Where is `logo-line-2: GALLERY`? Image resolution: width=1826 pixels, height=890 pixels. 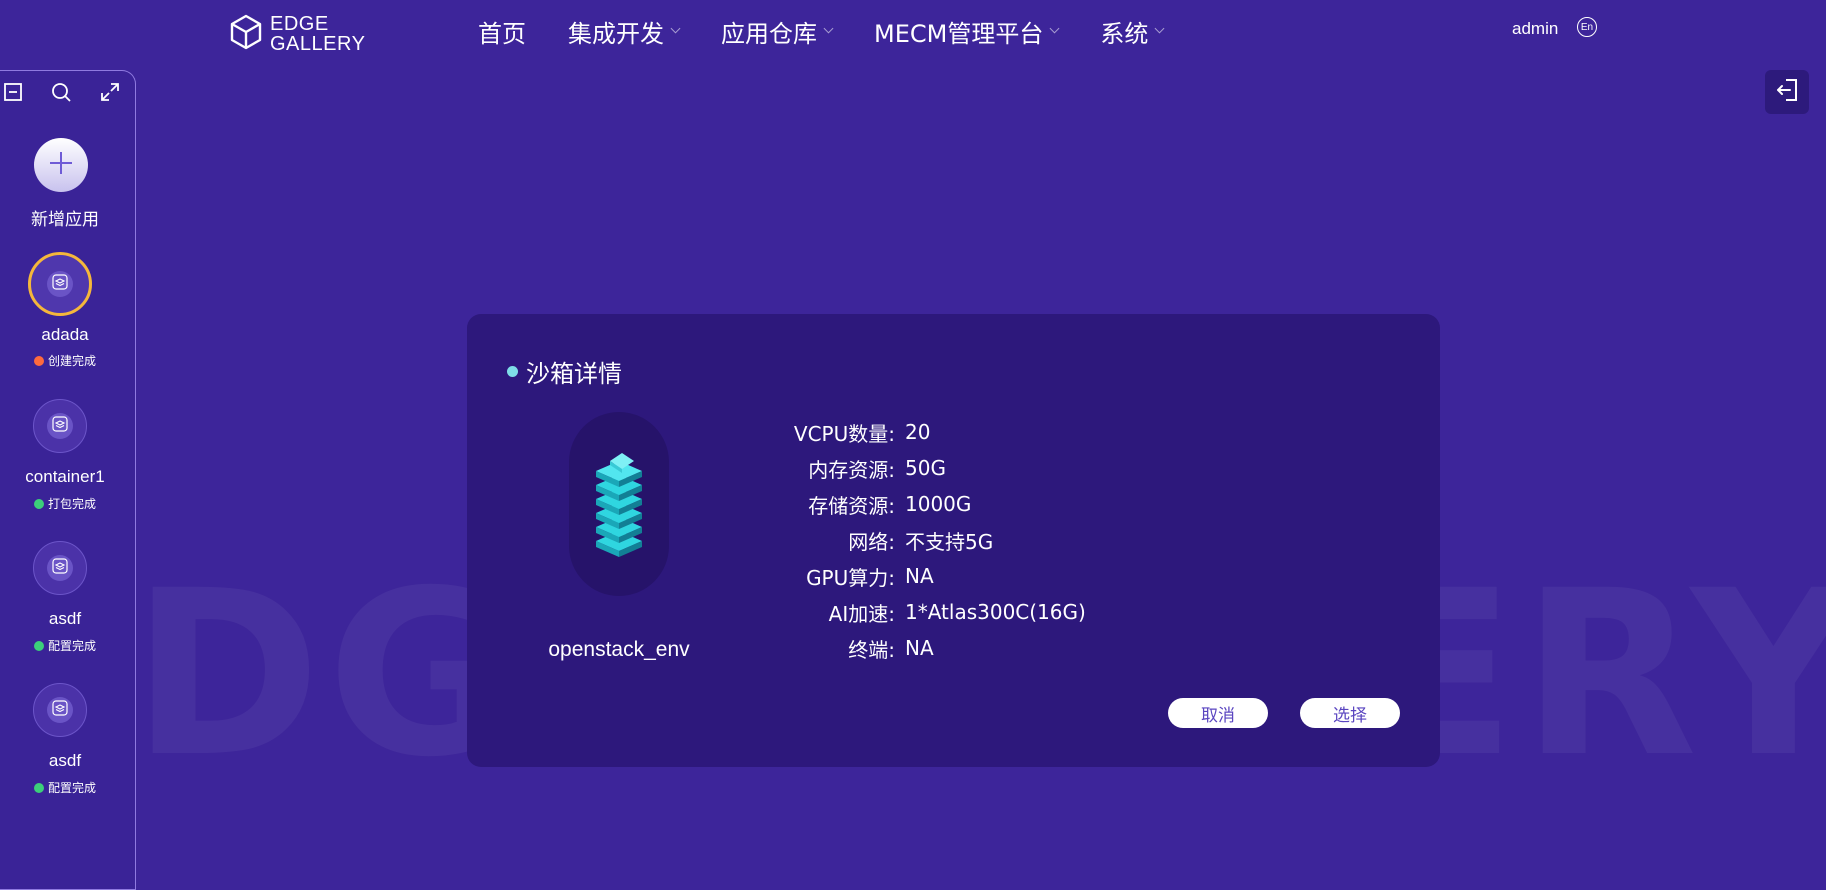 logo-line-2: GALLERY is located at coordinates (318, 44).